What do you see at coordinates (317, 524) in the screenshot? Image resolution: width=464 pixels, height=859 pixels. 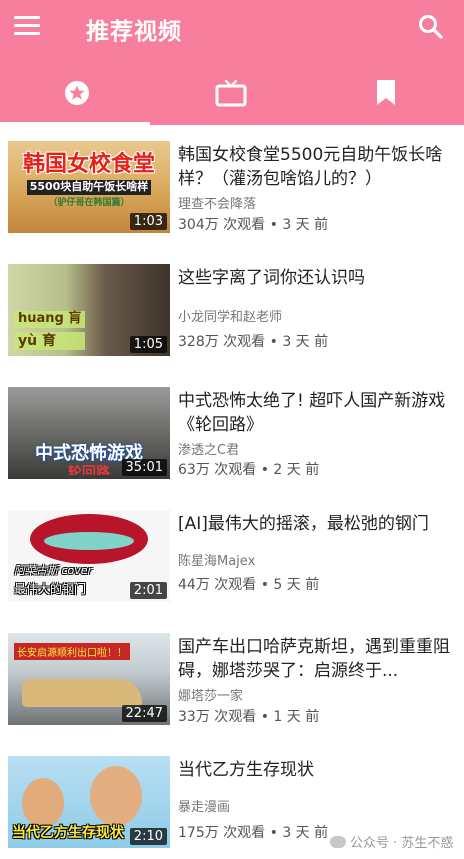 I see `video-title: [AI]最伟大的摇滚，最松弛的钢门` at bounding box center [317, 524].